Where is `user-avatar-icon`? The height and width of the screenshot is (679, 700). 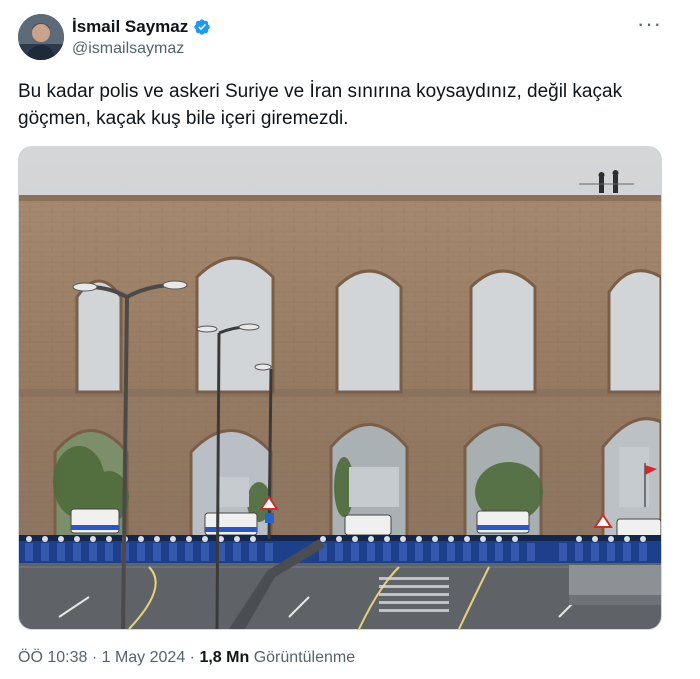
user-avatar-icon is located at coordinates (41, 37).